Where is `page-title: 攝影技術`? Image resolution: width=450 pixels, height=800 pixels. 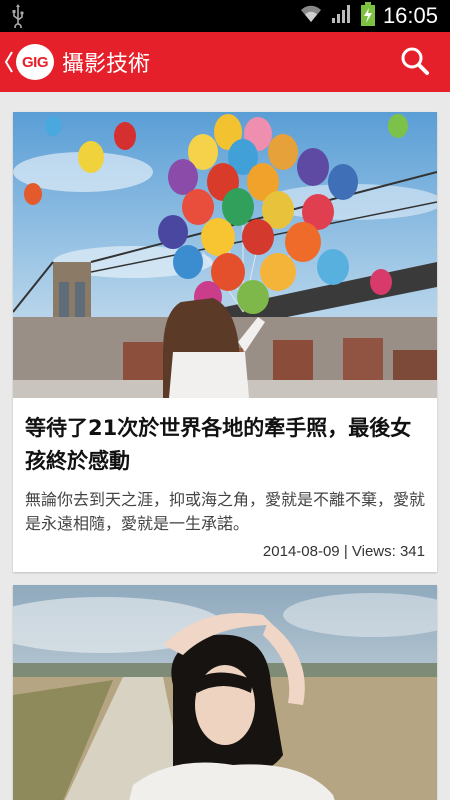 page-title: 攝影技術 is located at coordinates (106, 64).